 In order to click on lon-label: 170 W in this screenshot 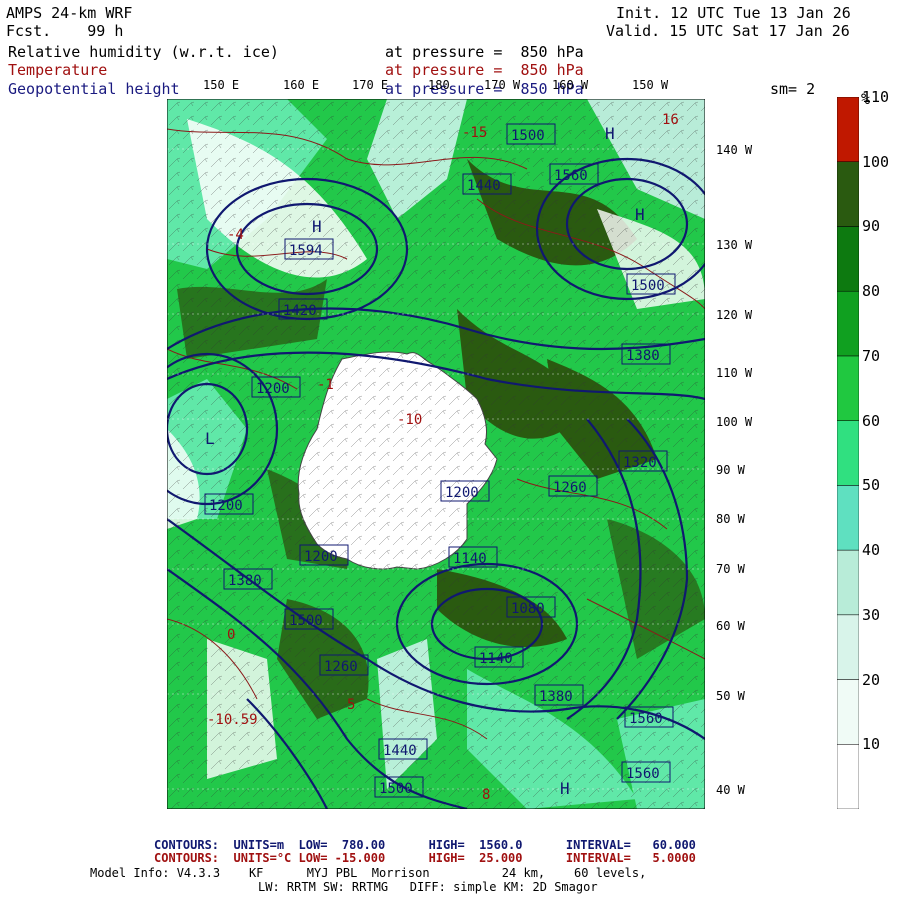, I will do `click(502, 85)`.